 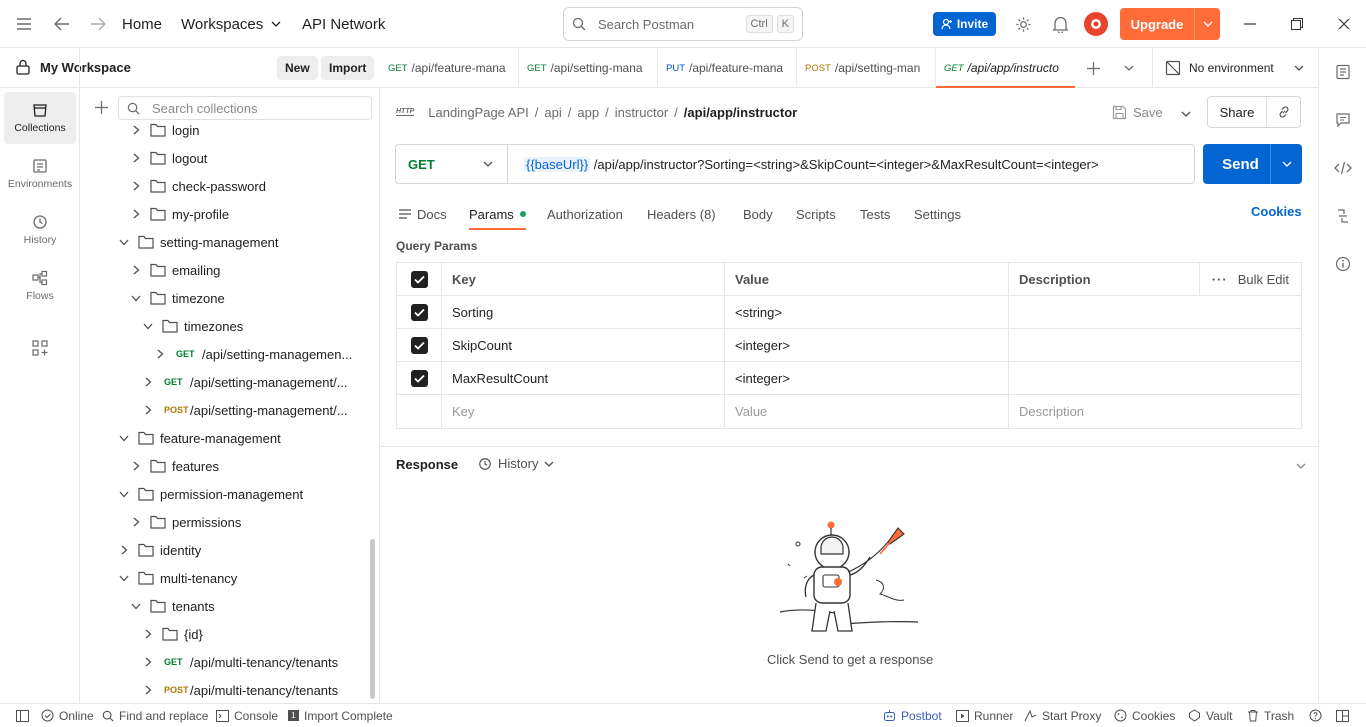 I want to click on share-button: Share, so click(x=1254, y=112).